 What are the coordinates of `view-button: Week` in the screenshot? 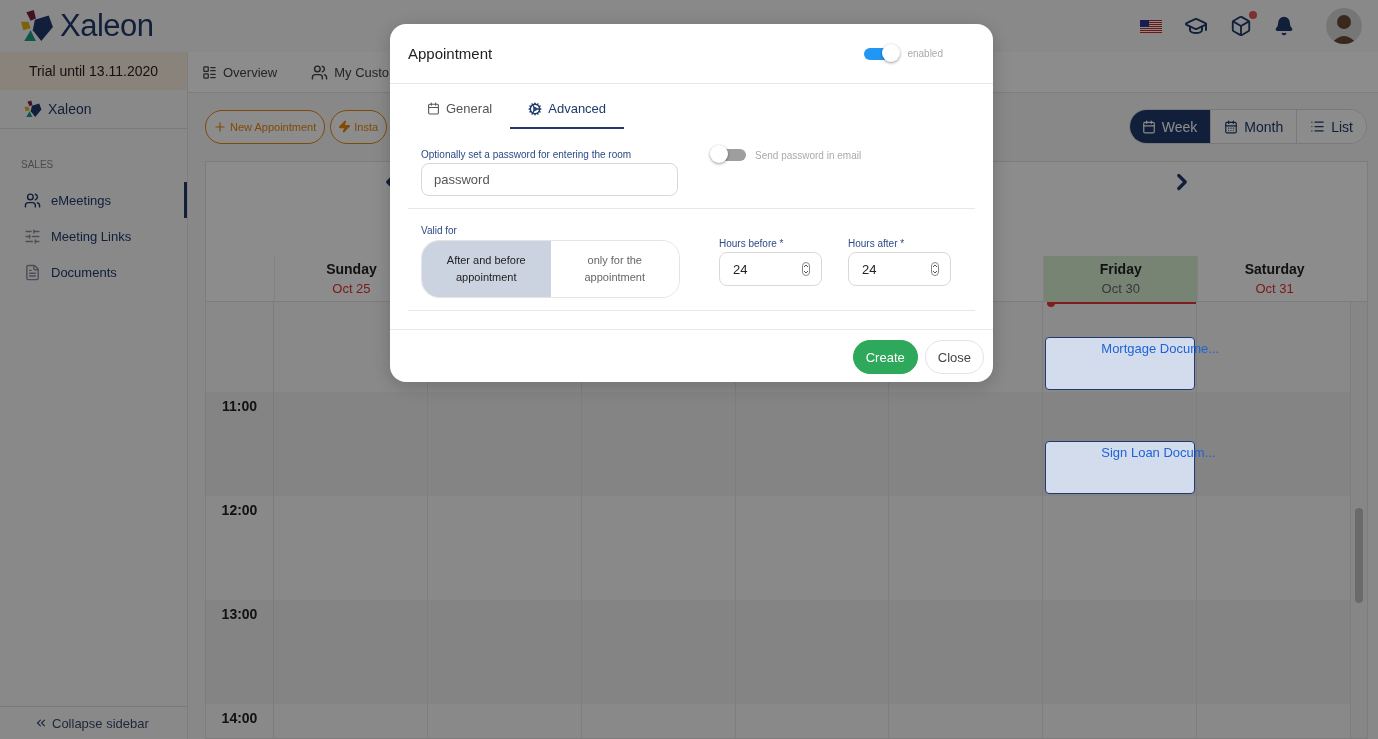 It's located at (1170, 126).